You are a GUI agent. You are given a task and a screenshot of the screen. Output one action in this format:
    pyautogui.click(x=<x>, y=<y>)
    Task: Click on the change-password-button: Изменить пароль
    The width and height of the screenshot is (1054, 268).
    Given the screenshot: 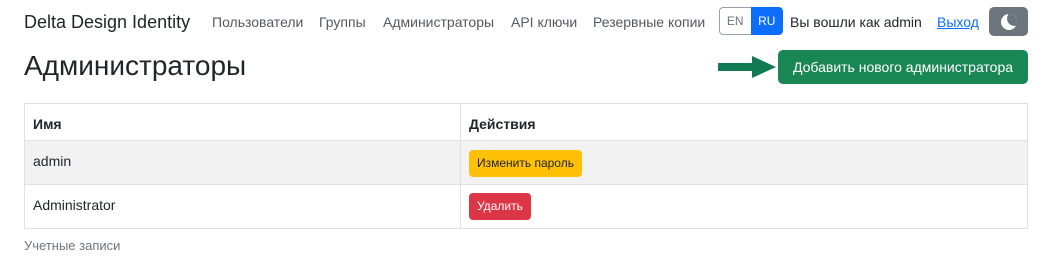 What is the action you would take?
    pyautogui.click(x=525, y=163)
    